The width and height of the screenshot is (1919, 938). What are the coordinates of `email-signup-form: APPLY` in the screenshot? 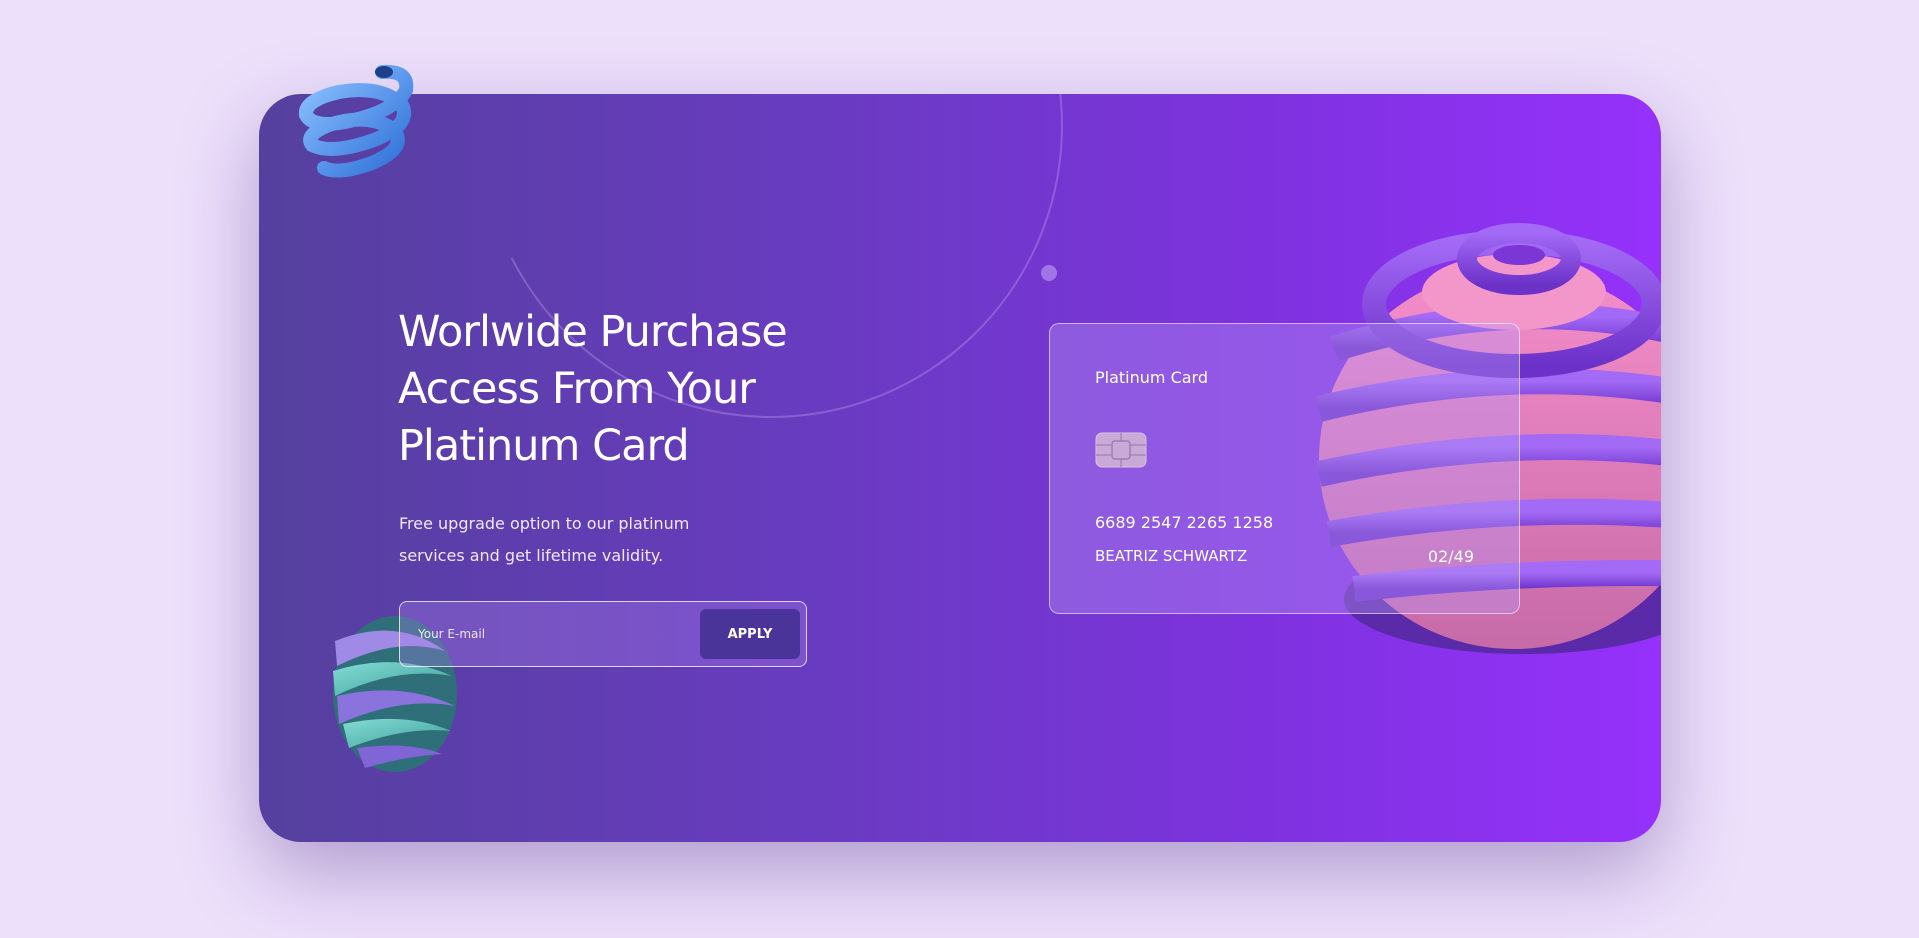 It's located at (603, 634).